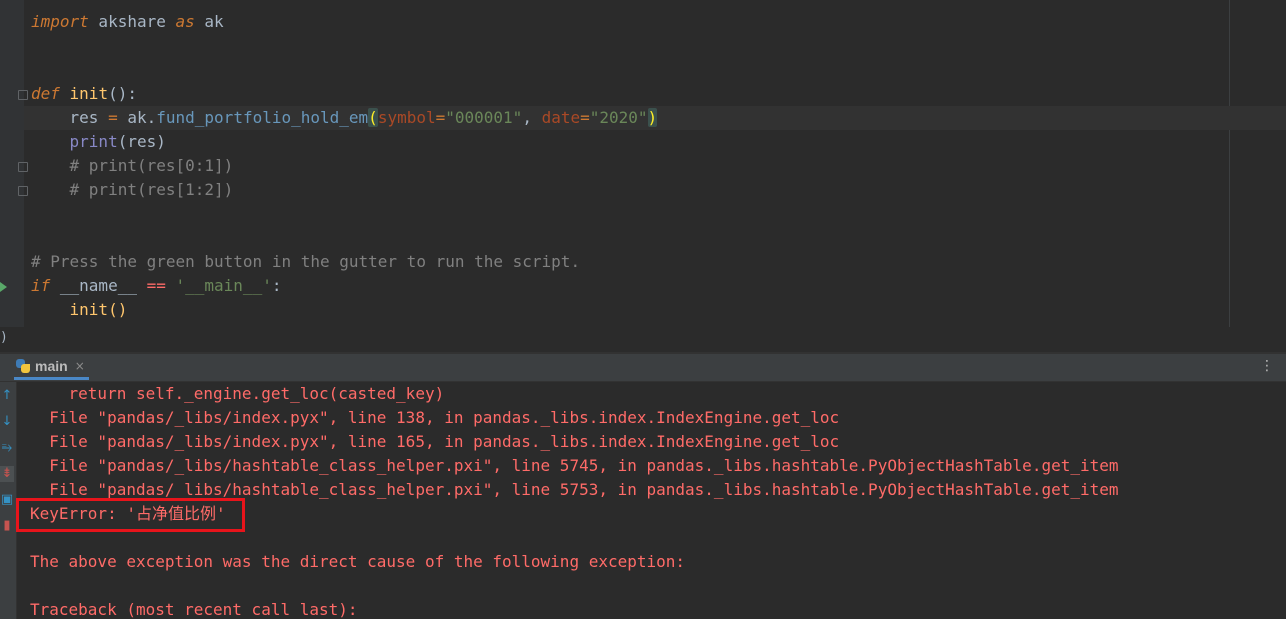 Image resolution: width=1286 pixels, height=619 pixels. I want to click on code-line-def: def init():, so click(84, 94).